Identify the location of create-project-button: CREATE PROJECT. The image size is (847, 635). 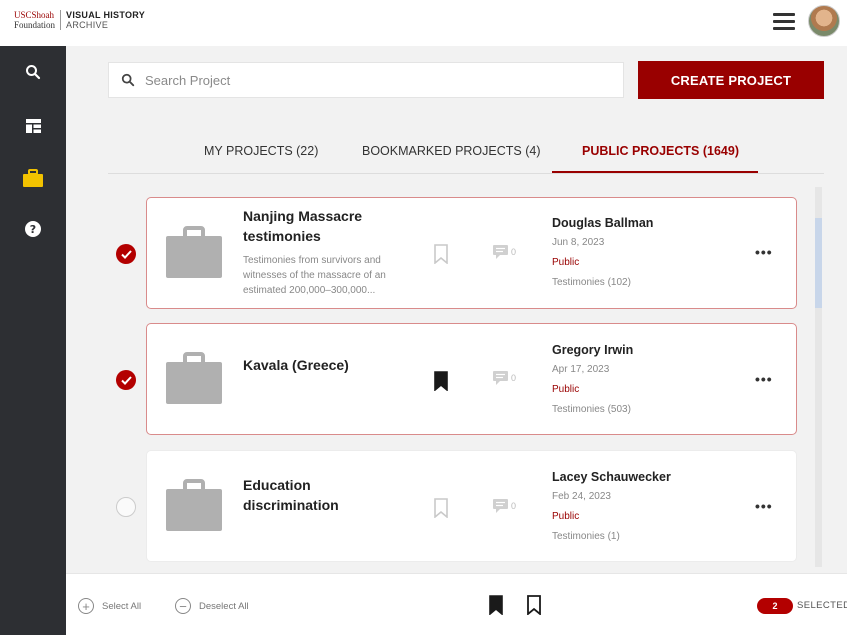
(731, 80).